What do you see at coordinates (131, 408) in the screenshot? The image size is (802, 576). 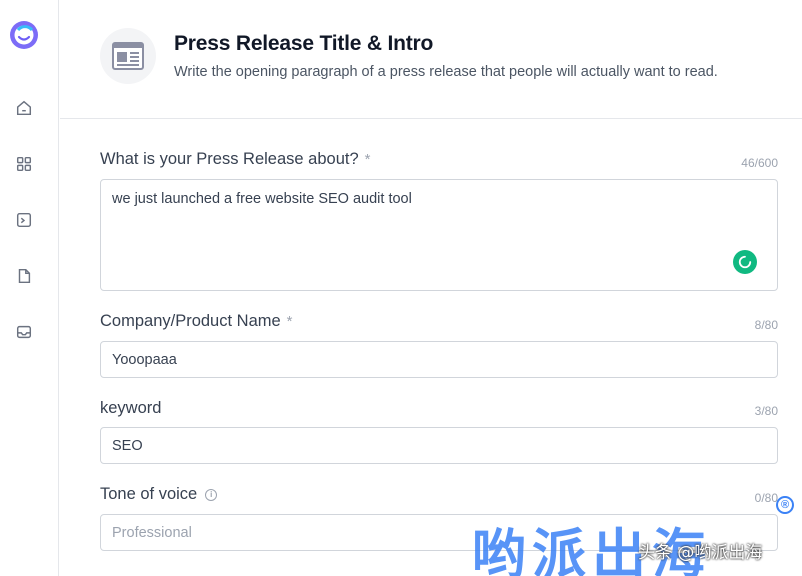 I see `keyword-label: keyword` at bounding box center [131, 408].